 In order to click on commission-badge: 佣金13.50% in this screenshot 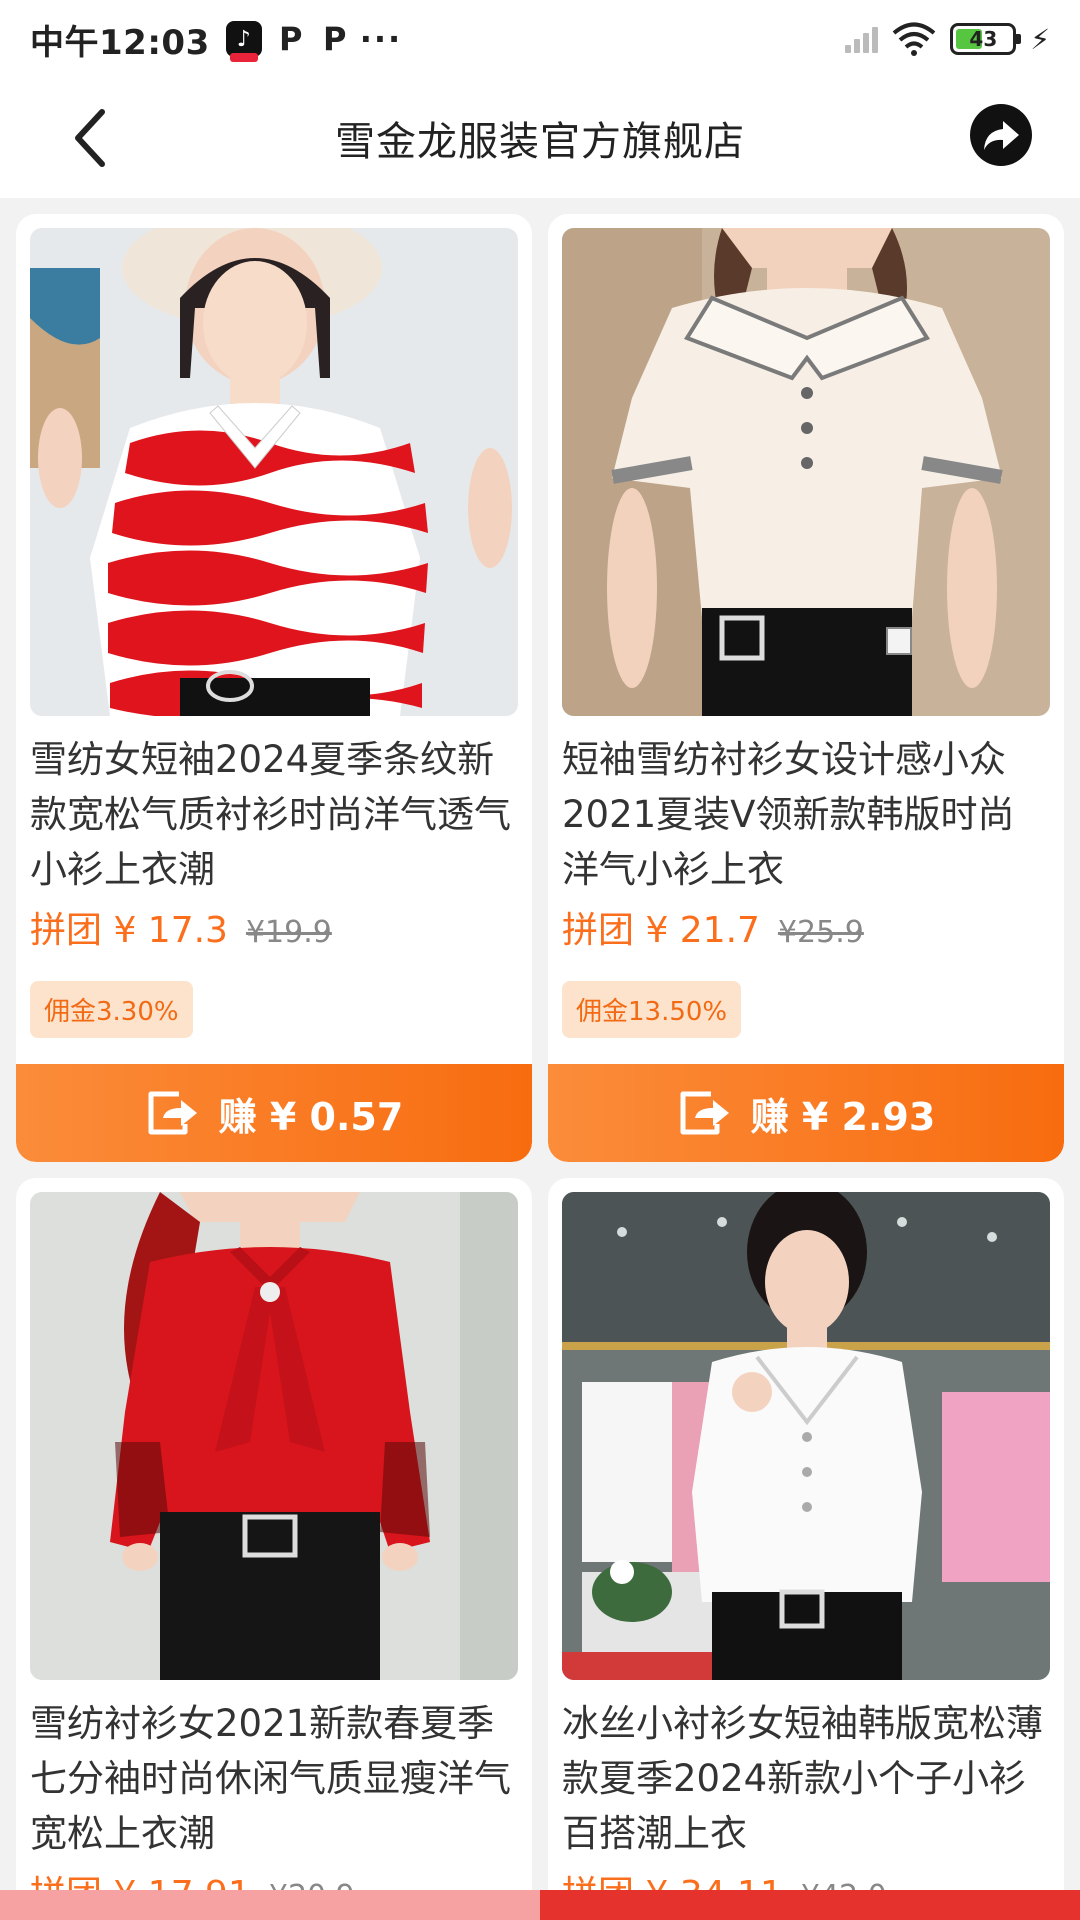, I will do `click(652, 1009)`.